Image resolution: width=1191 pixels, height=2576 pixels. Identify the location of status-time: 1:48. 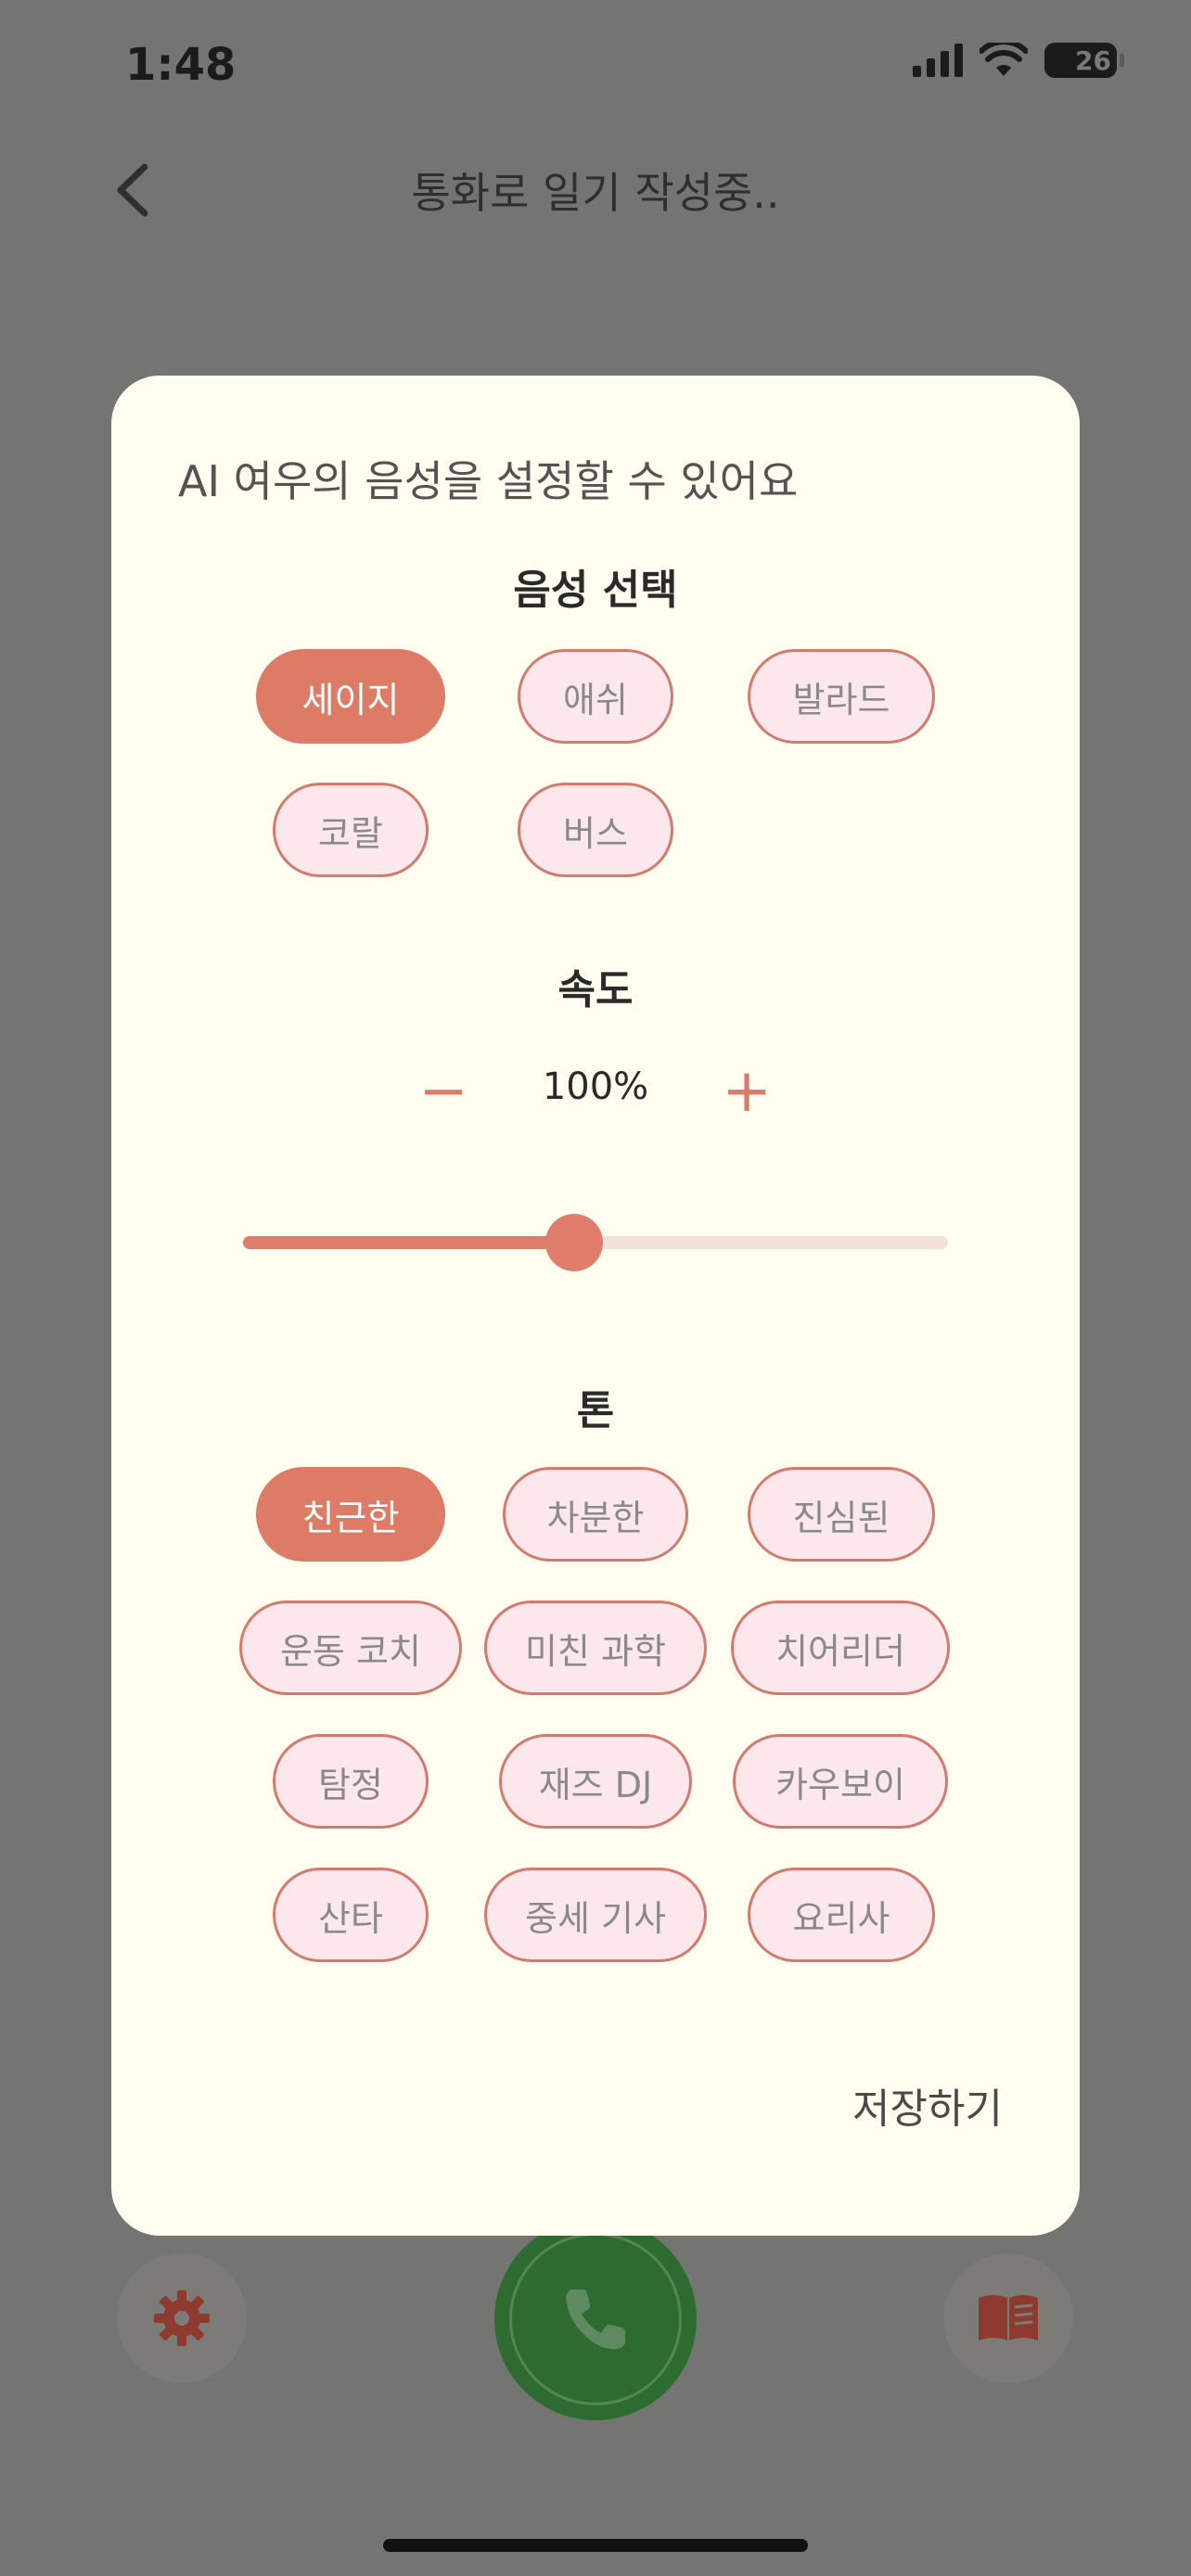
(181, 65).